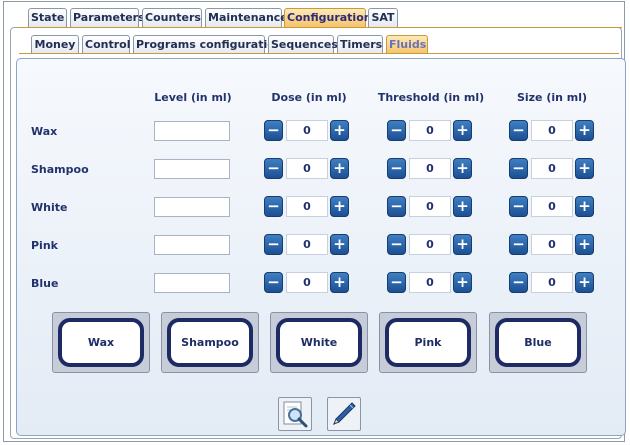 The height and width of the screenshot is (445, 630). Describe the element at coordinates (246, 17) in the screenshot. I see `tab-maintenance: Maintenance` at that location.